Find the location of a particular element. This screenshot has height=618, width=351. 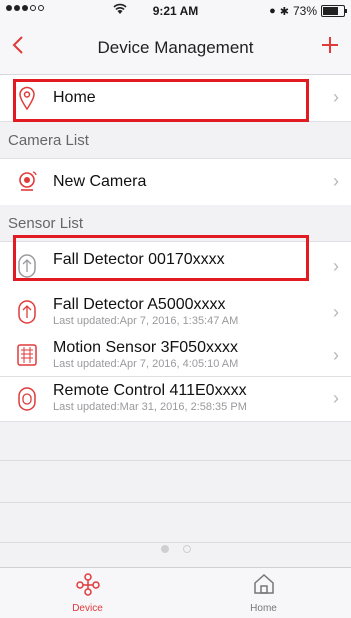

plus-icon is located at coordinates (330, 45).